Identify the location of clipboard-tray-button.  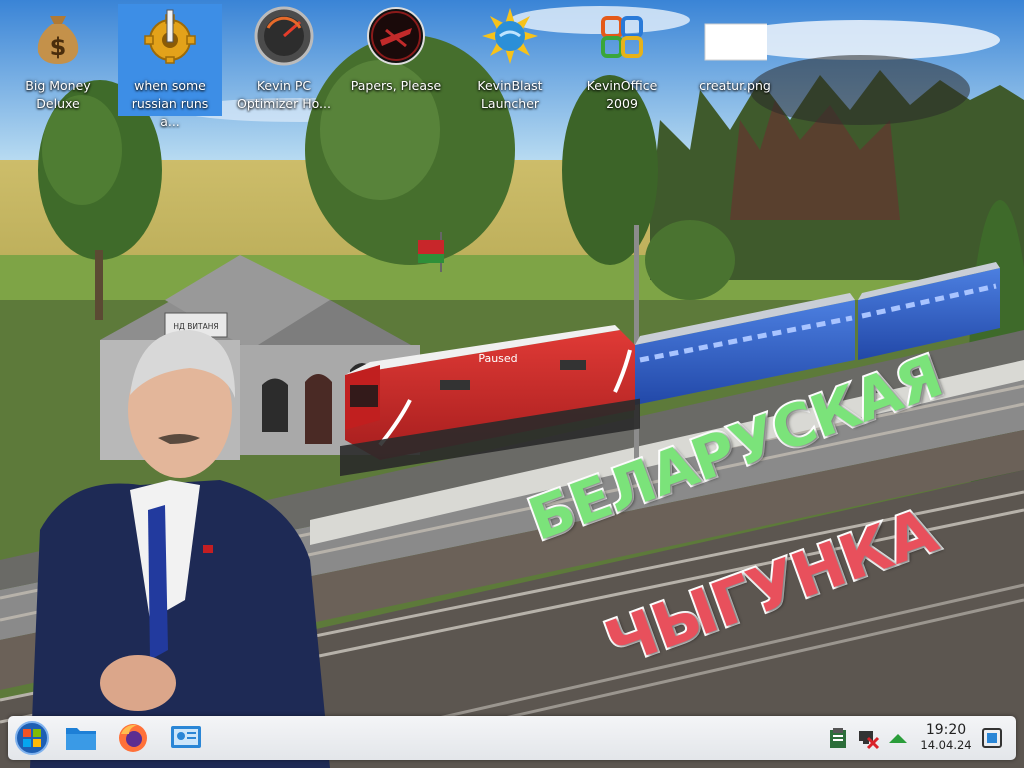
(838, 738).